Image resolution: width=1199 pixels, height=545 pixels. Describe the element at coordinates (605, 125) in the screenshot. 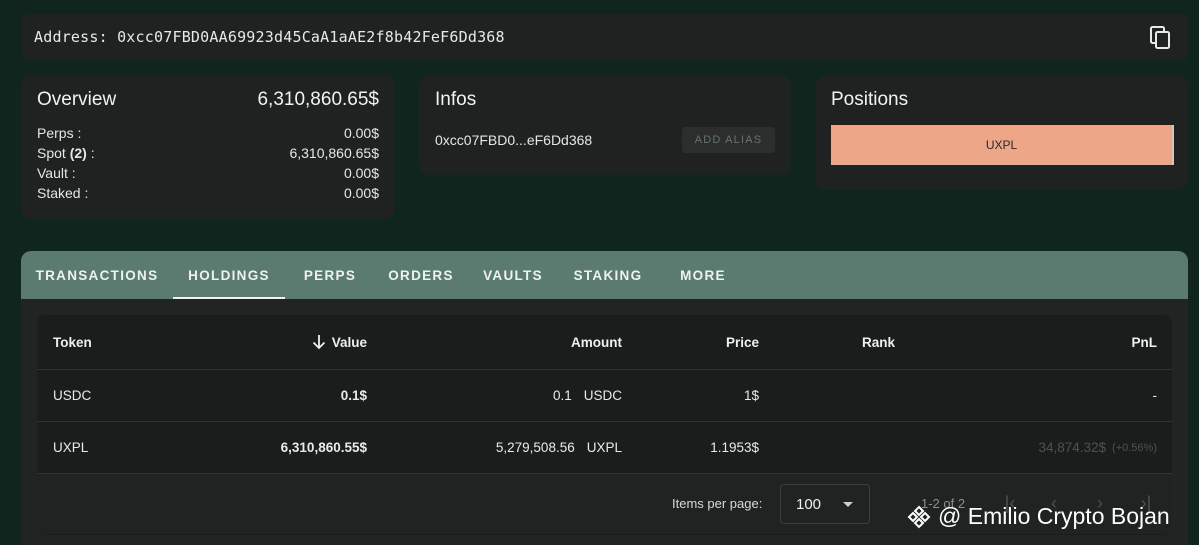

I see `infos-card: Infos 0xcc07FBD0...eF6Dd368 ADD ALIAS` at that location.